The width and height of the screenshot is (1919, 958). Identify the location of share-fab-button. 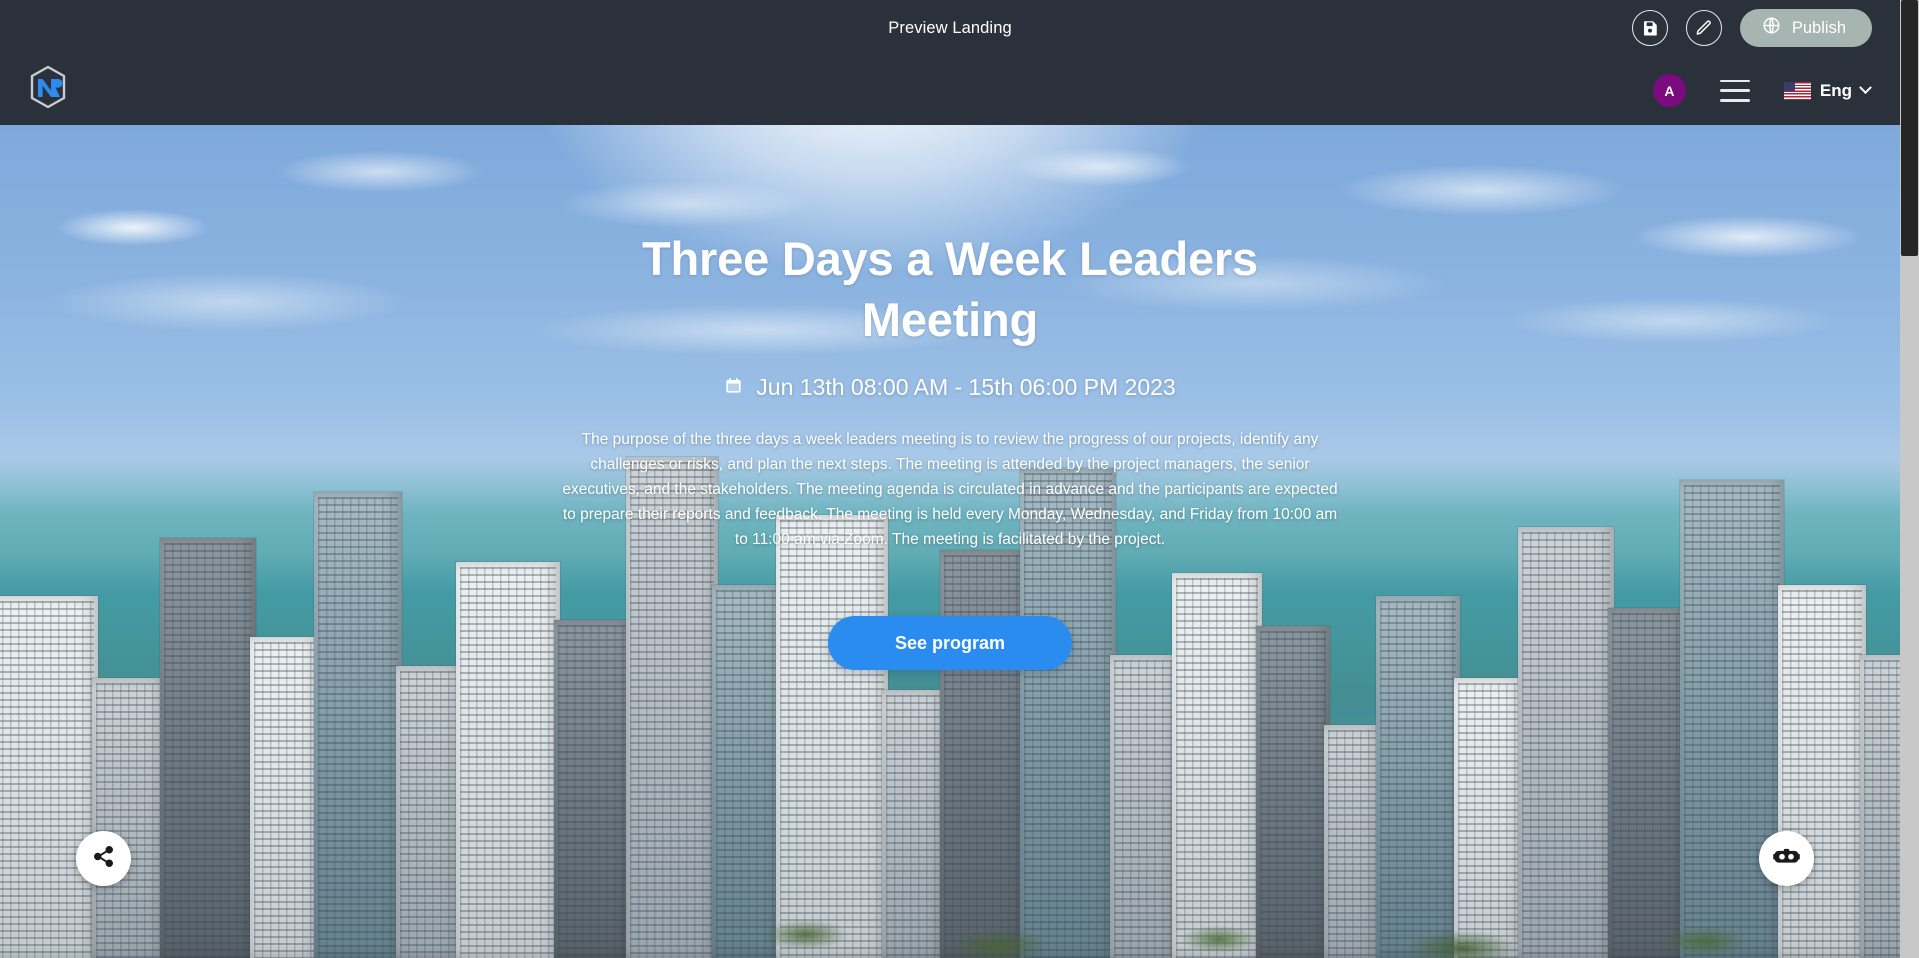
(103, 858).